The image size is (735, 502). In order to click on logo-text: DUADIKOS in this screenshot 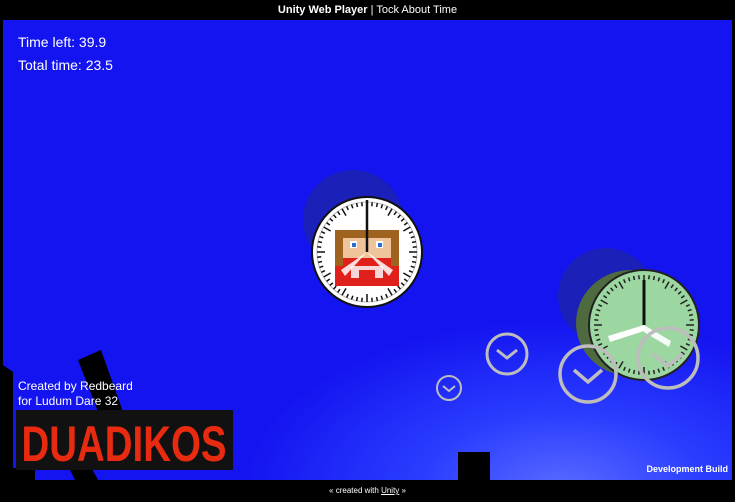, I will do `click(124, 443)`.